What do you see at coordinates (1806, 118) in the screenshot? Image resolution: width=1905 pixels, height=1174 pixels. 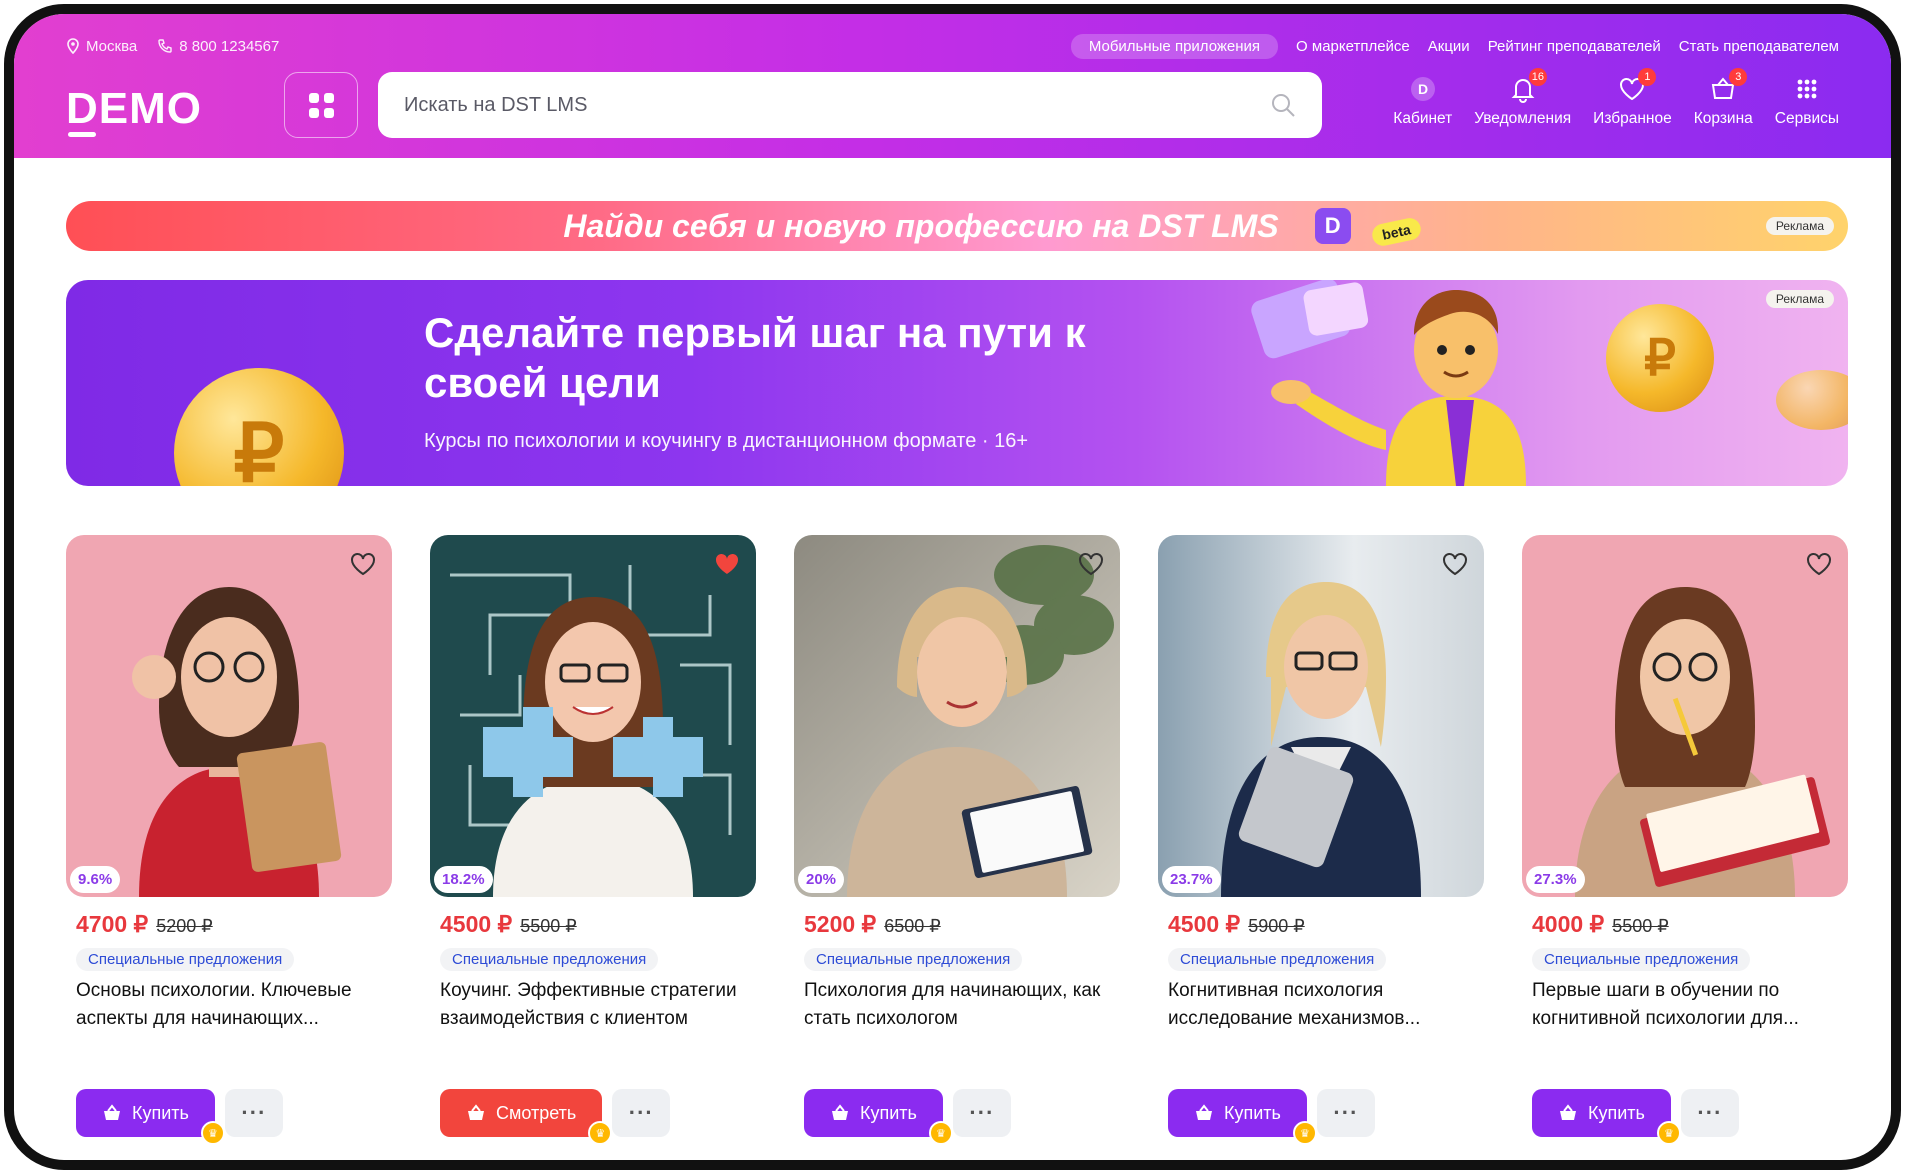 I see `nav-services-label: Сервисы` at bounding box center [1806, 118].